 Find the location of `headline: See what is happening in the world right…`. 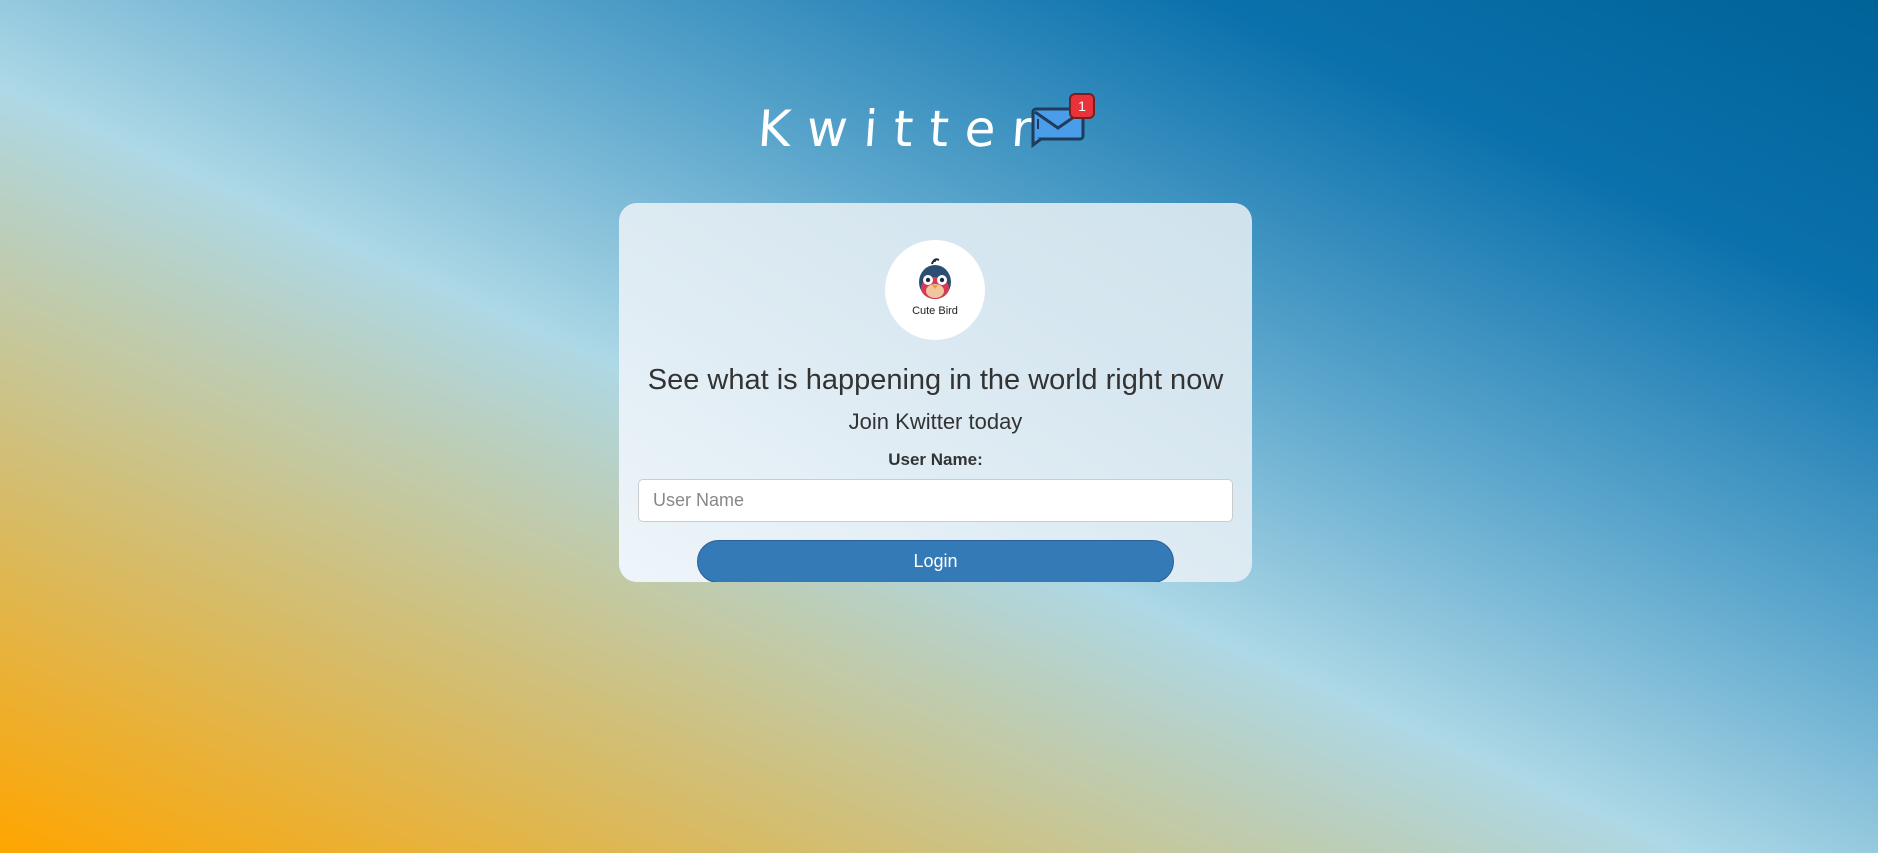

headline: See what is happening in the world right… is located at coordinates (935, 380).